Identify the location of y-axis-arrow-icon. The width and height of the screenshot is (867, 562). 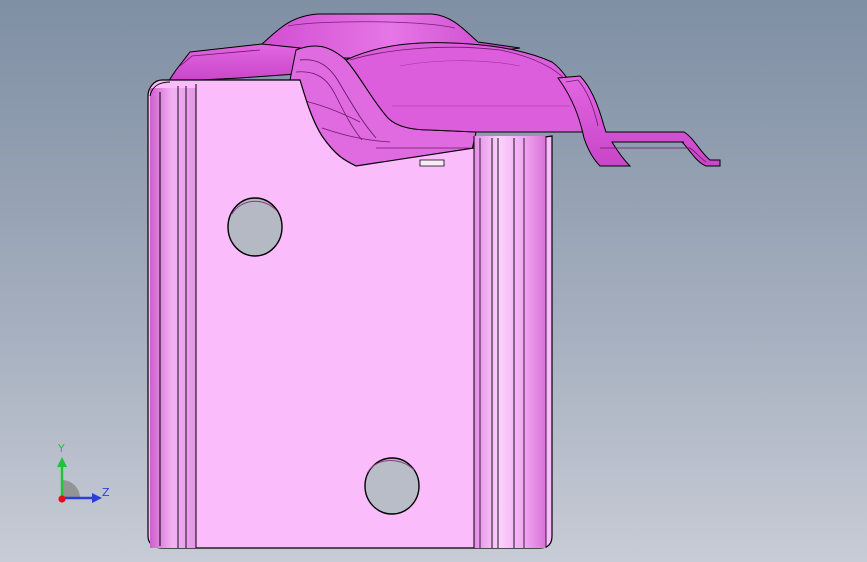
(62, 462).